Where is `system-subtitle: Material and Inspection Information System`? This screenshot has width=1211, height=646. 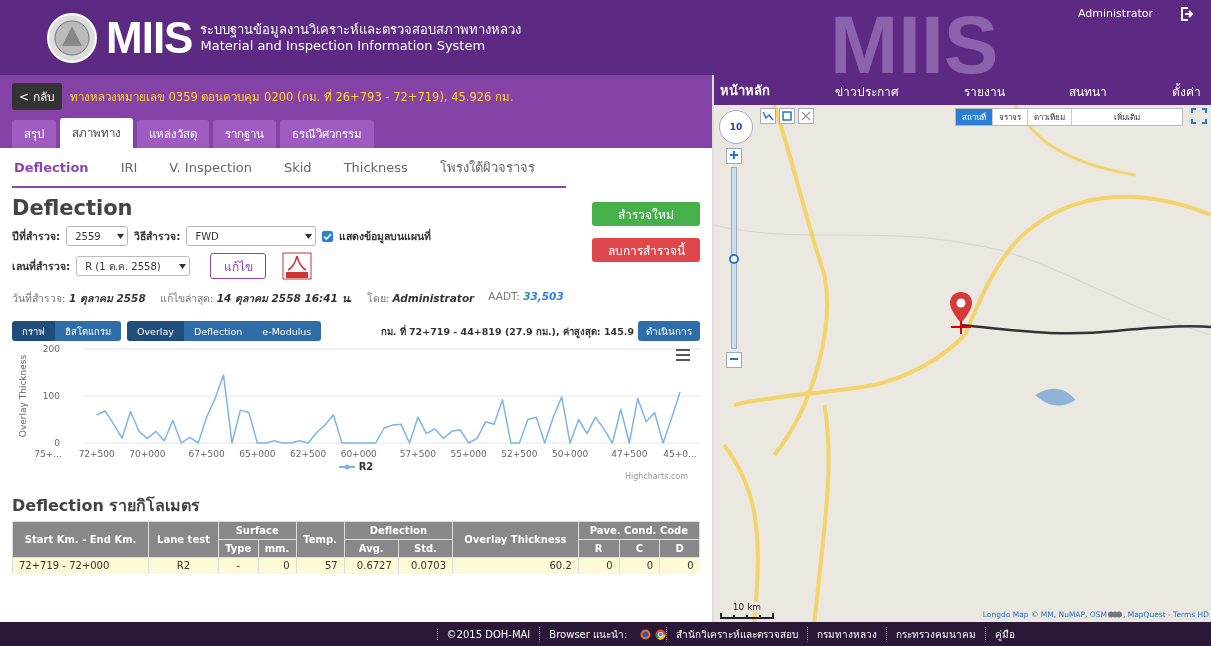
system-subtitle: Material and Inspection Information System is located at coordinates (343, 45).